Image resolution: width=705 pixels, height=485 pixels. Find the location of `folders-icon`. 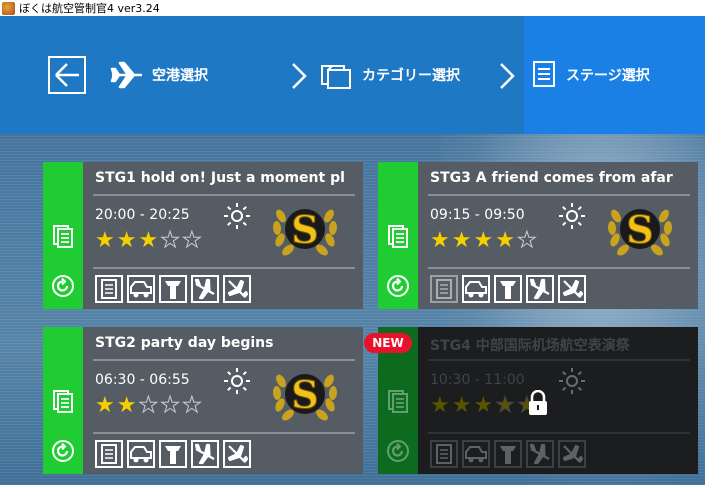

folders-icon is located at coordinates (337, 75).